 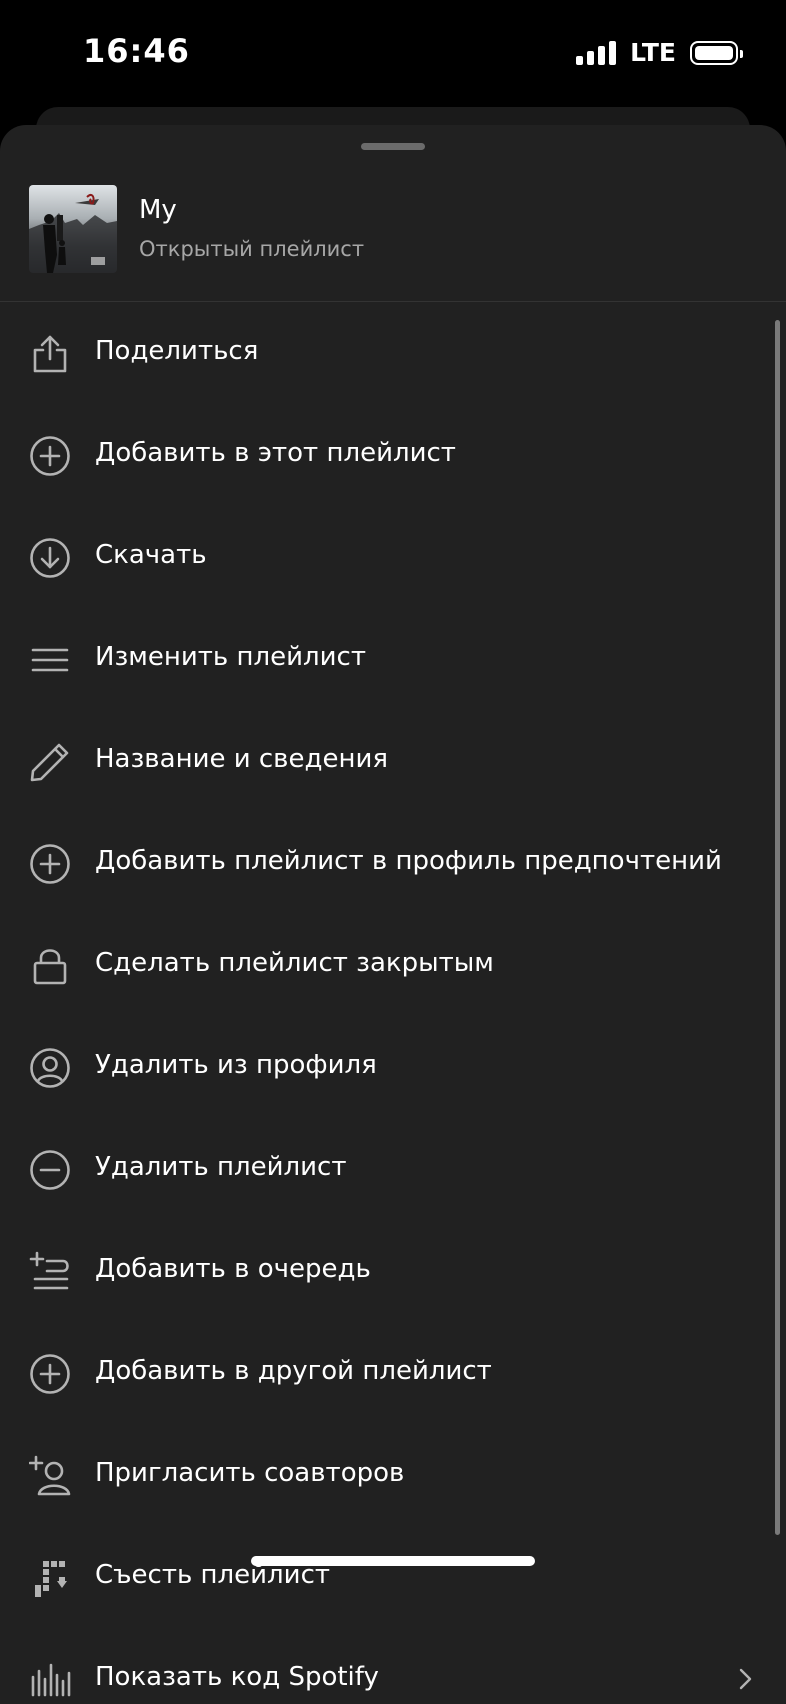 I want to click on menu-item-add-to-queue: Добавить в очередь, so click(x=393, y=1271).